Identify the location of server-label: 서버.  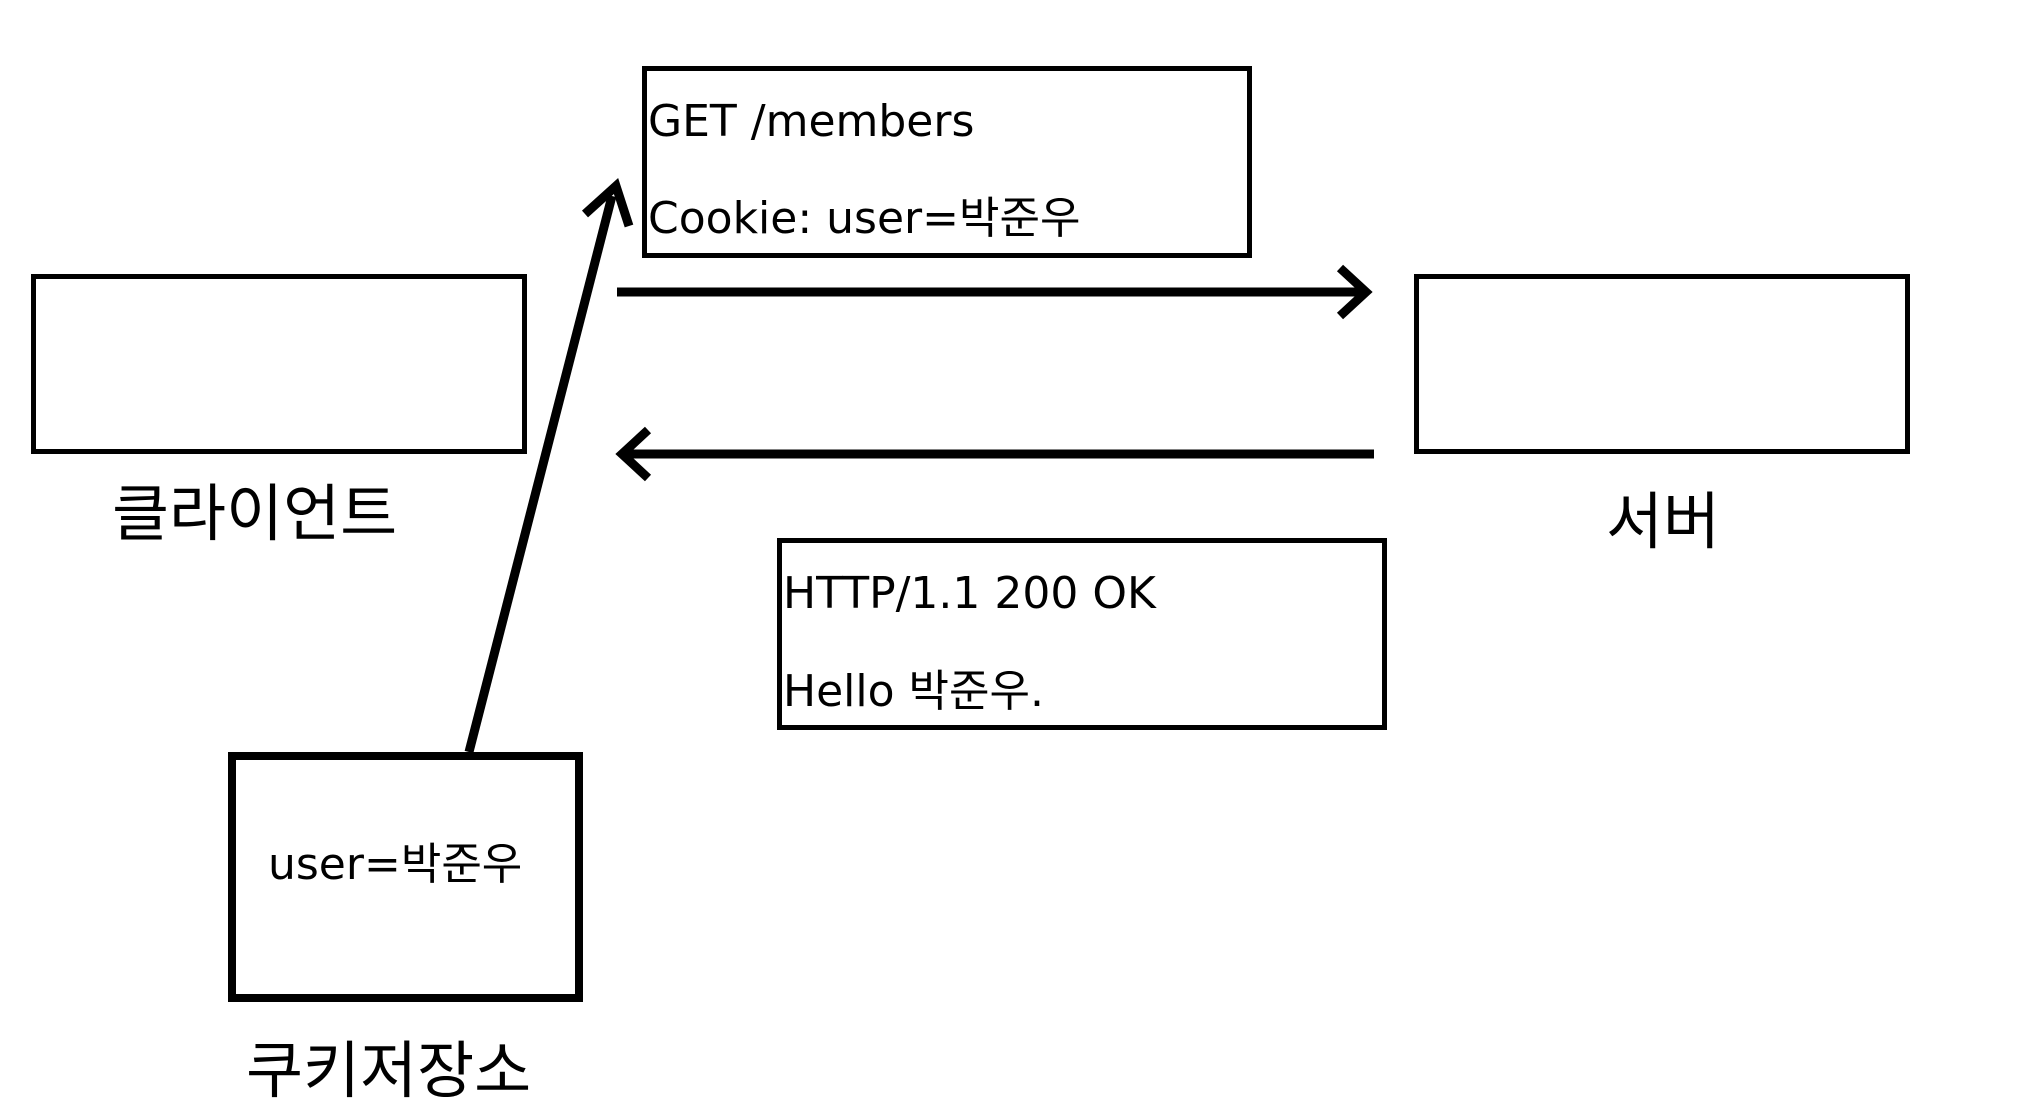
(1663, 521).